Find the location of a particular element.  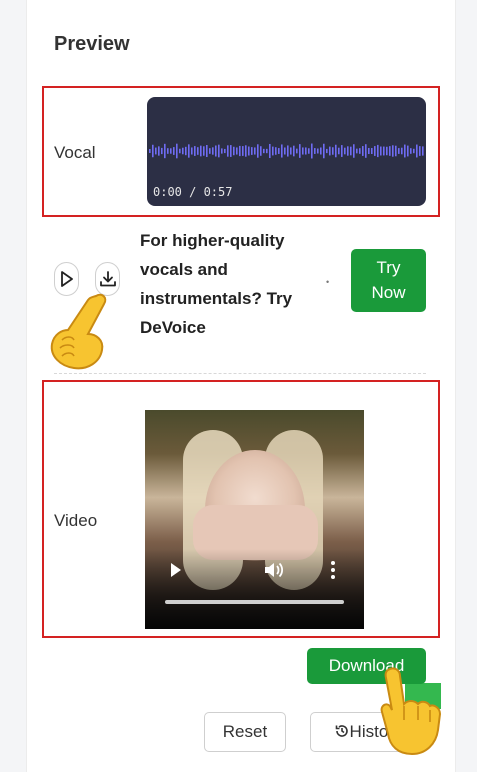

promo-line: For higher-quality is located at coordinates (212, 240).